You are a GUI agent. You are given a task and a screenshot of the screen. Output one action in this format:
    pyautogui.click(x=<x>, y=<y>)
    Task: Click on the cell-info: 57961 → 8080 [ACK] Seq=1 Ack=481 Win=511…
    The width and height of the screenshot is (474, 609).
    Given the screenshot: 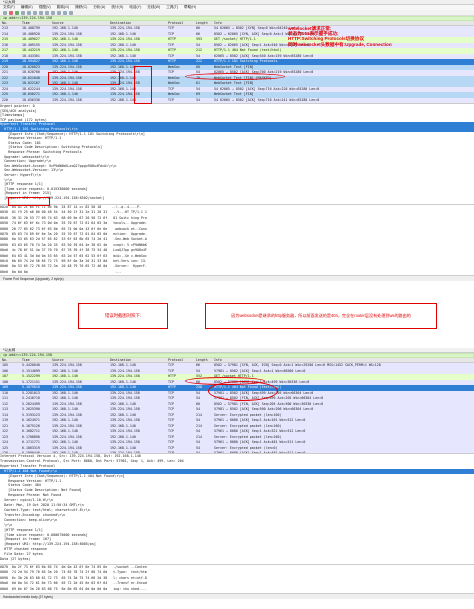 What is the action you would take?
    pyautogui.click(x=260, y=452)
    